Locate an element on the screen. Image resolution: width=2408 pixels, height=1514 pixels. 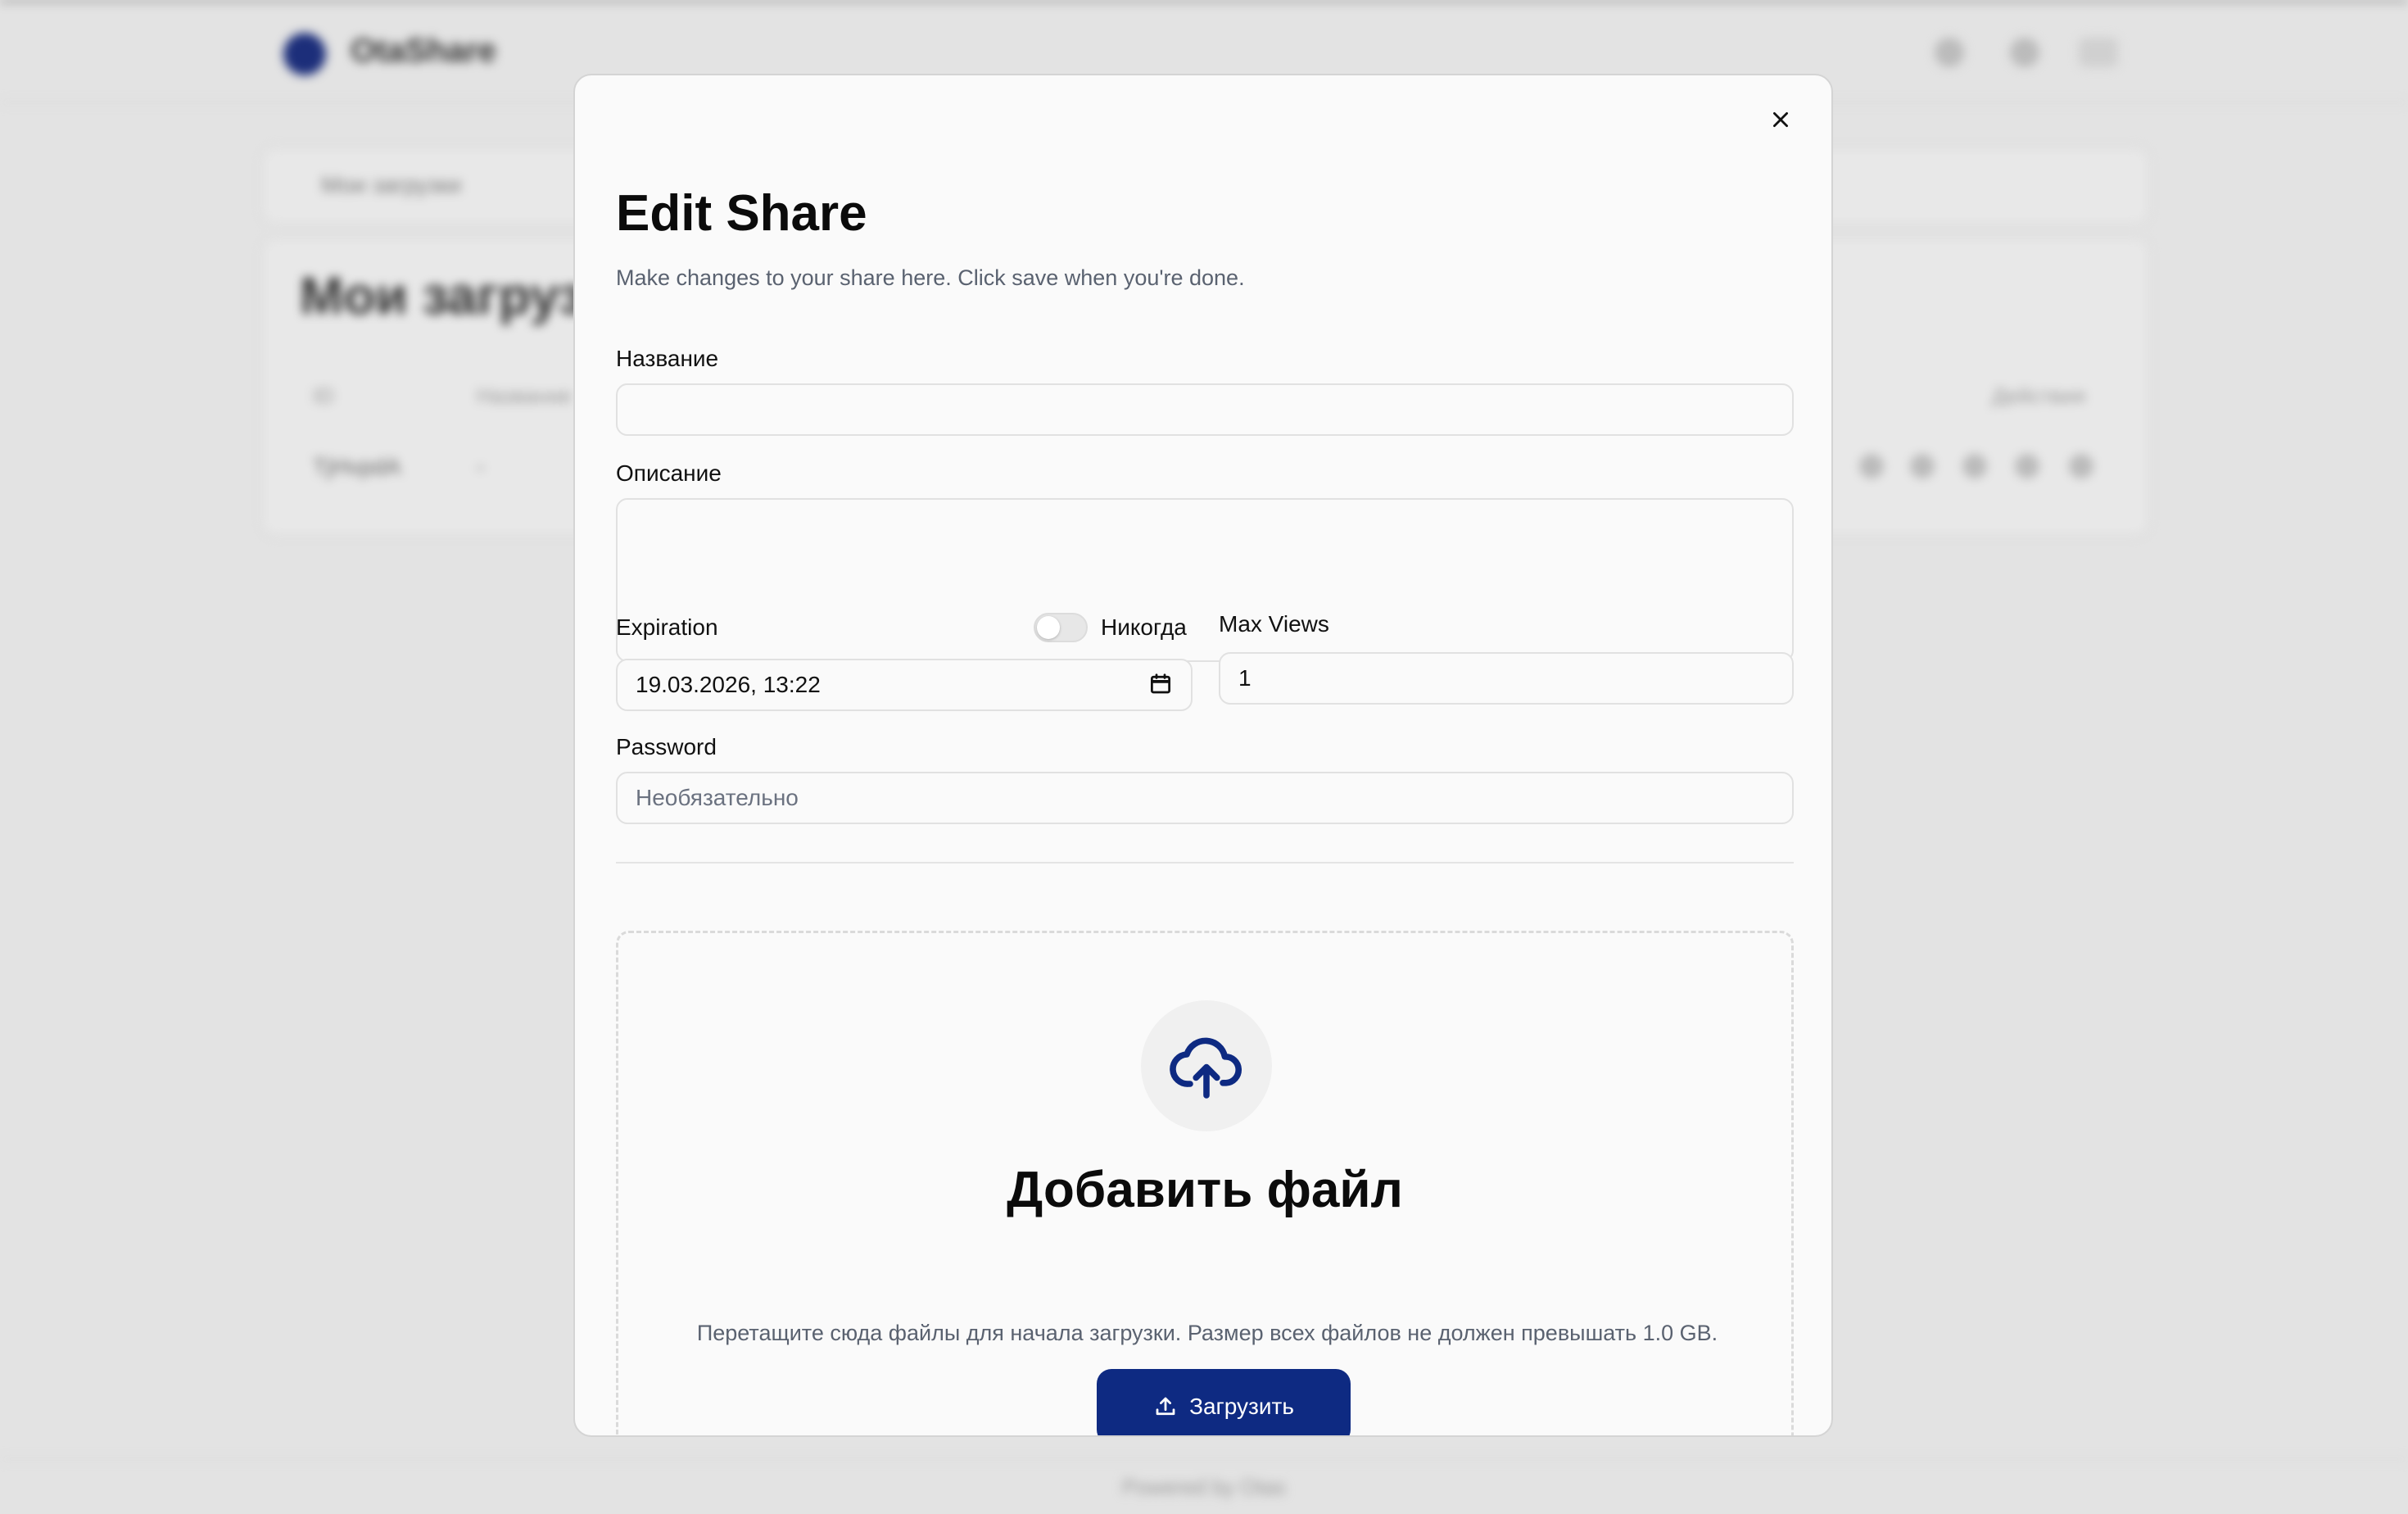
expiration-label: Expiration is located at coordinates (667, 627).